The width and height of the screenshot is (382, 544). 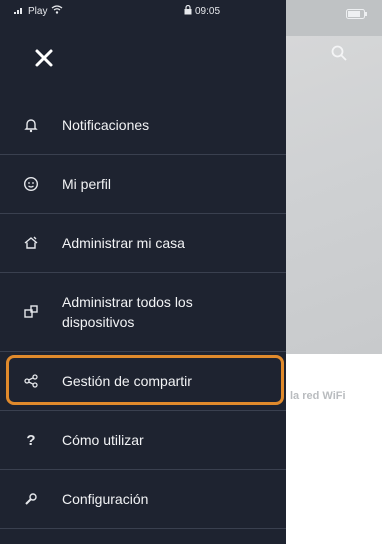 What do you see at coordinates (19, 11) in the screenshot?
I see `signal-icon` at bounding box center [19, 11].